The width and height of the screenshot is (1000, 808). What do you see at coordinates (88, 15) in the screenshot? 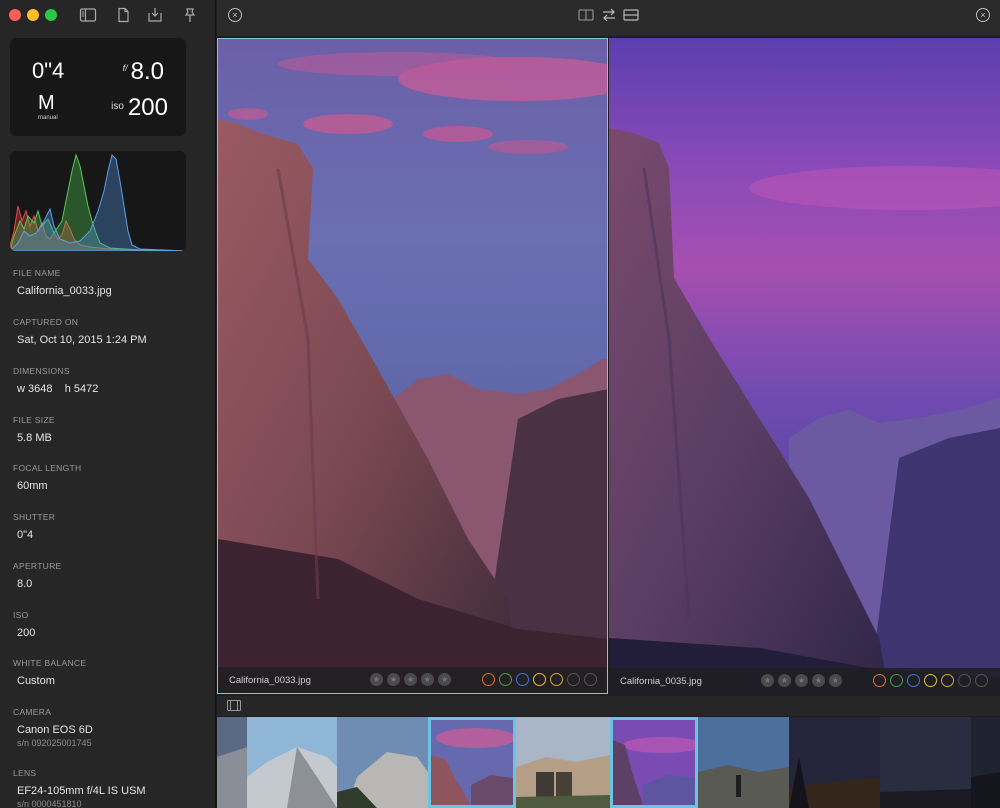
I see `sidebar-toggle-icon` at bounding box center [88, 15].